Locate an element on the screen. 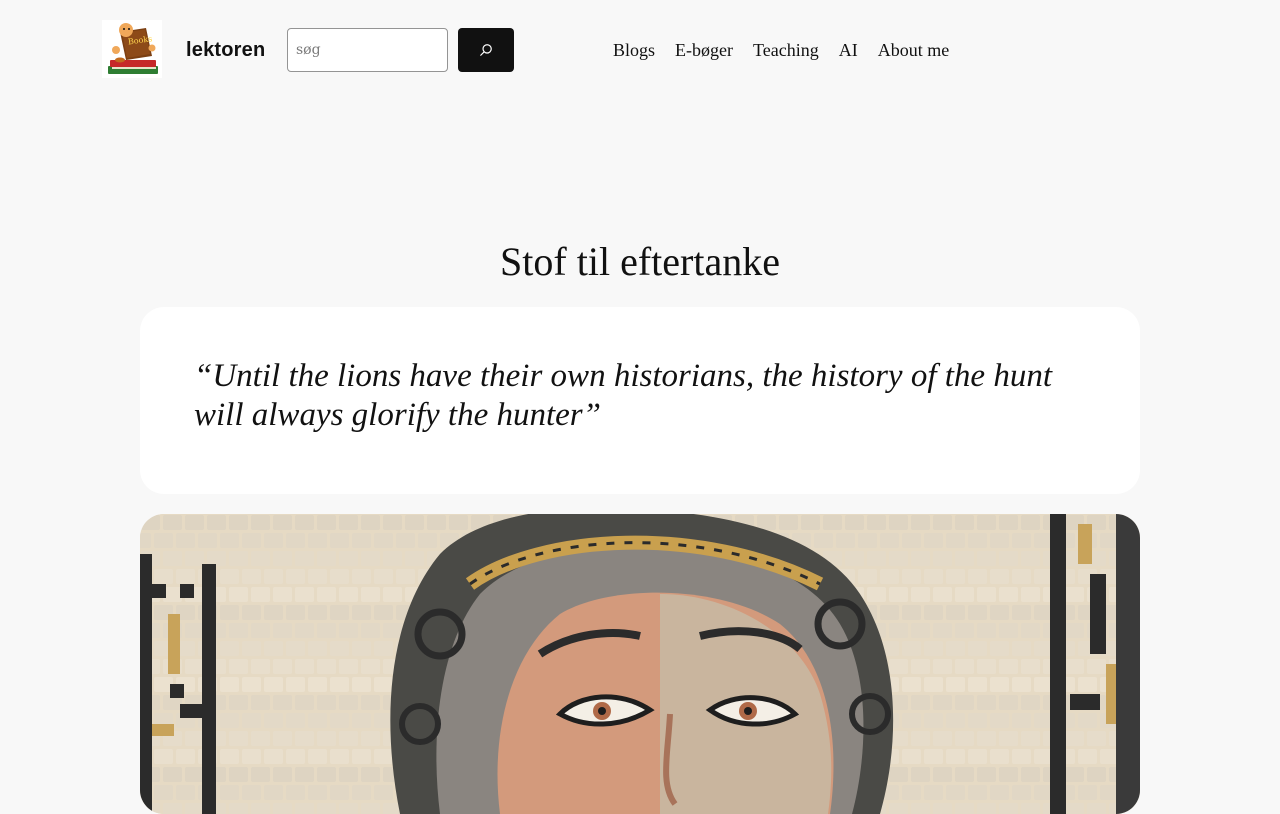 The width and height of the screenshot is (1280, 814). search-input is located at coordinates (367, 50).